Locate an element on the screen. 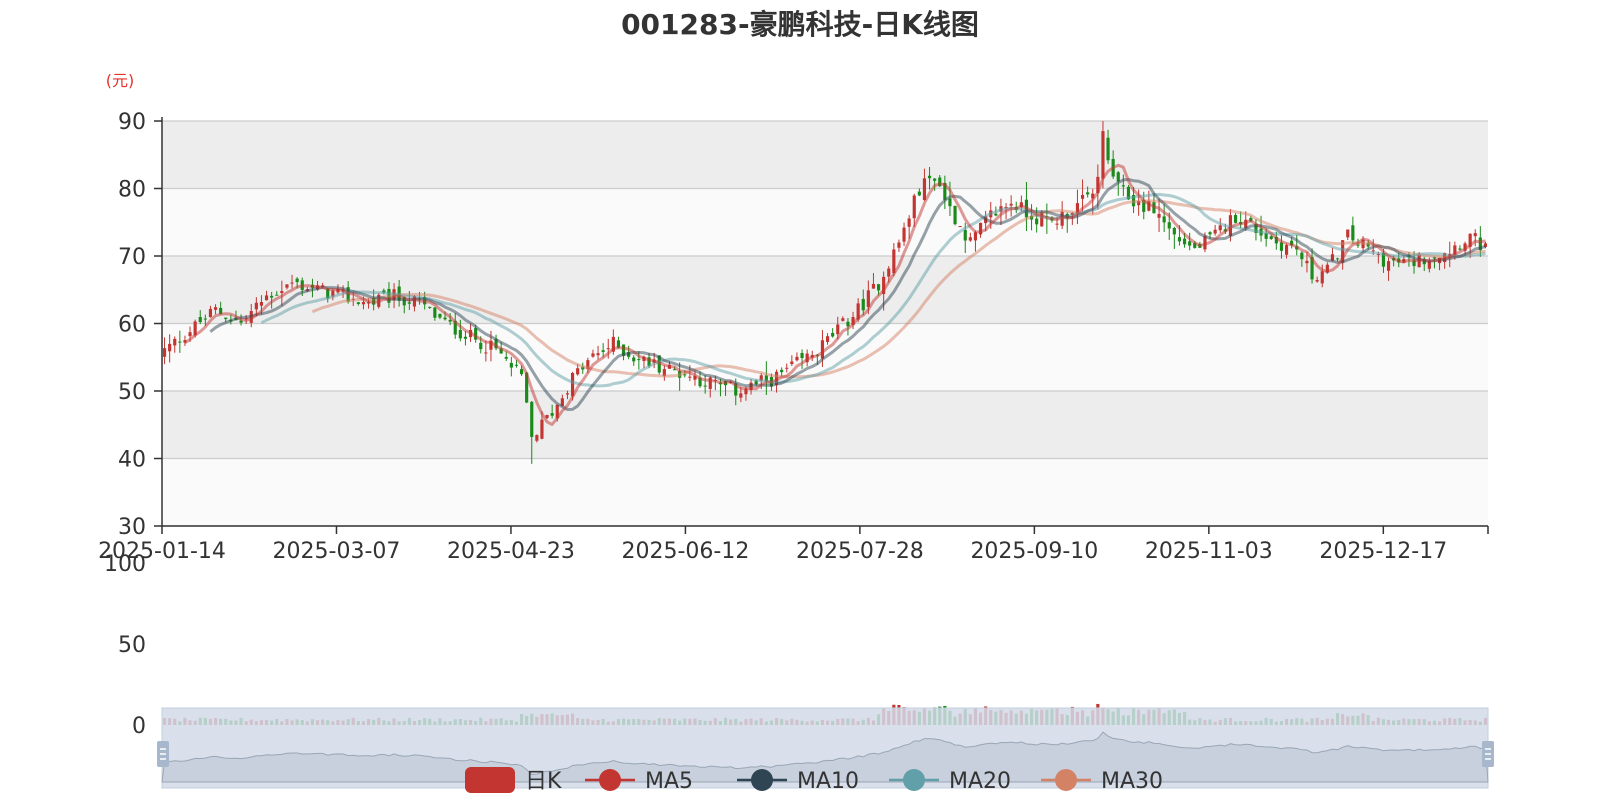 The height and width of the screenshot is (800, 1600). y-tick-label: 40 is located at coordinates (132, 460).